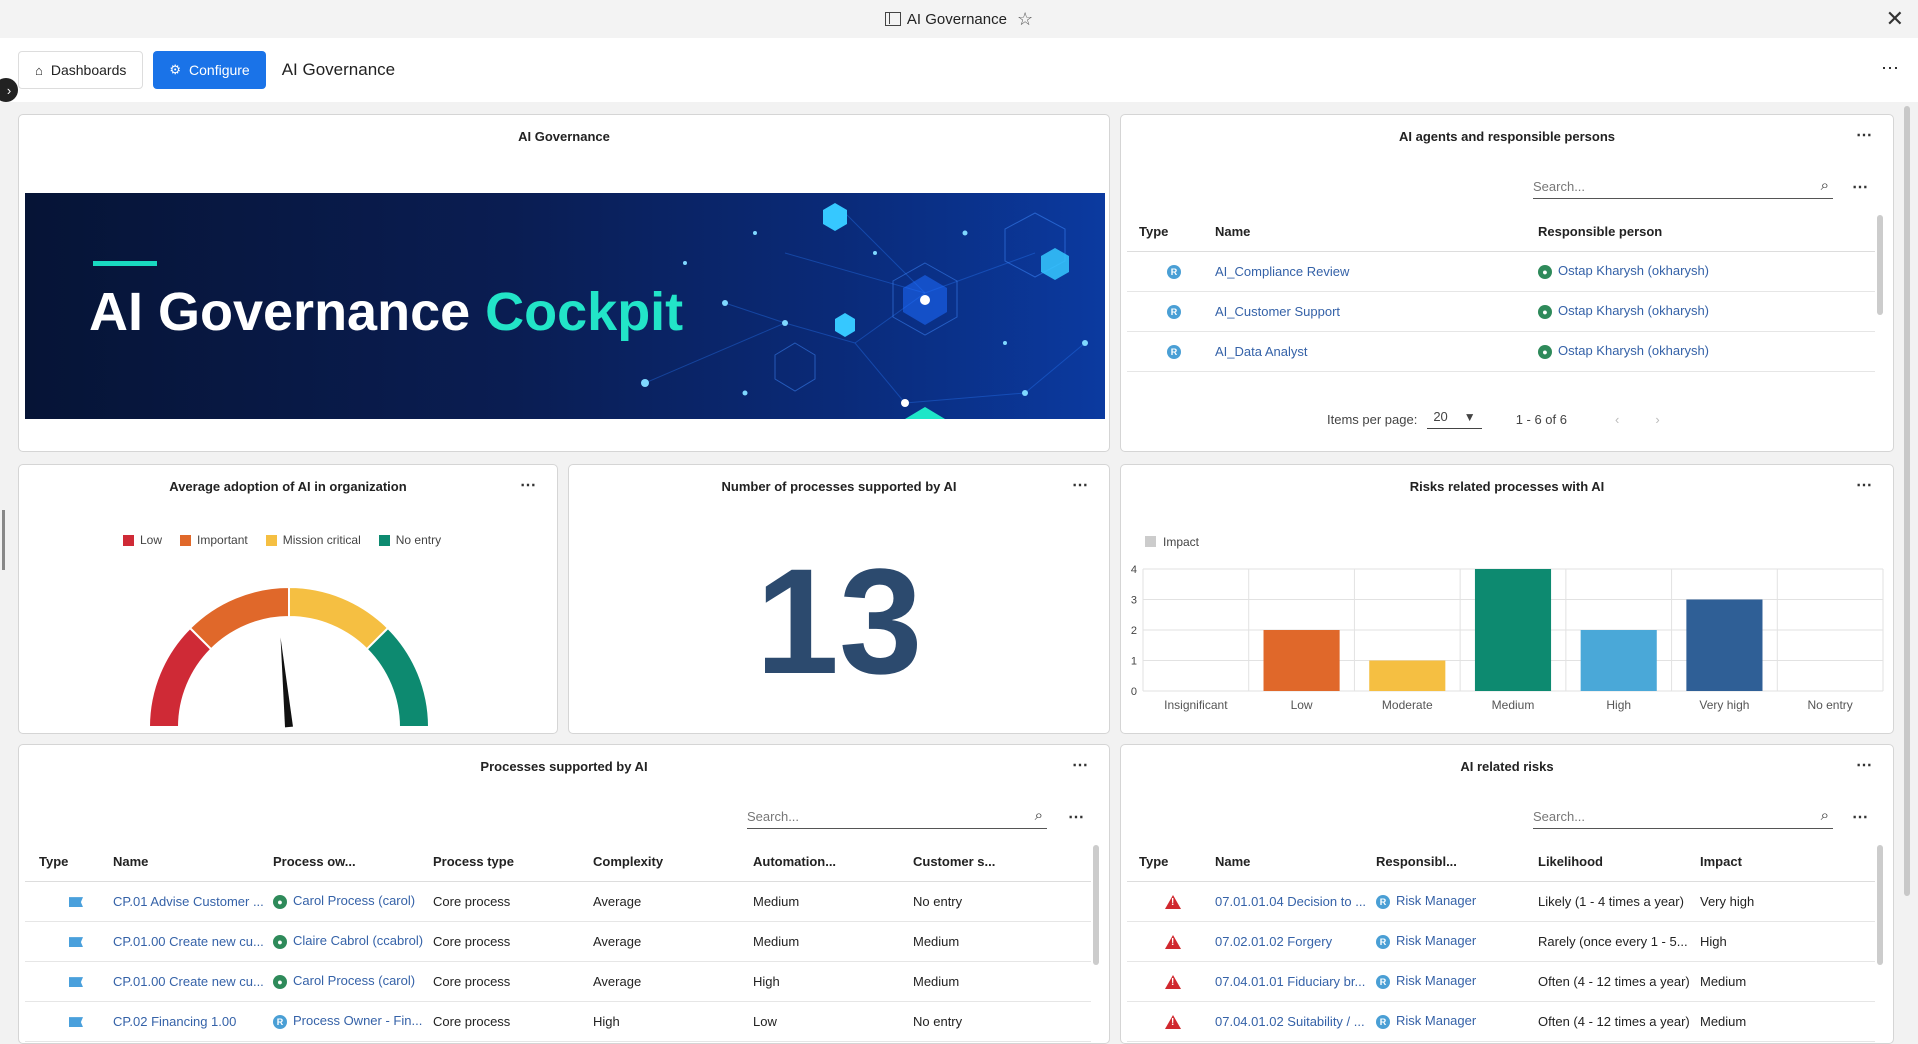  I want to click on next-page-icon: ›, so click(1657, 419).